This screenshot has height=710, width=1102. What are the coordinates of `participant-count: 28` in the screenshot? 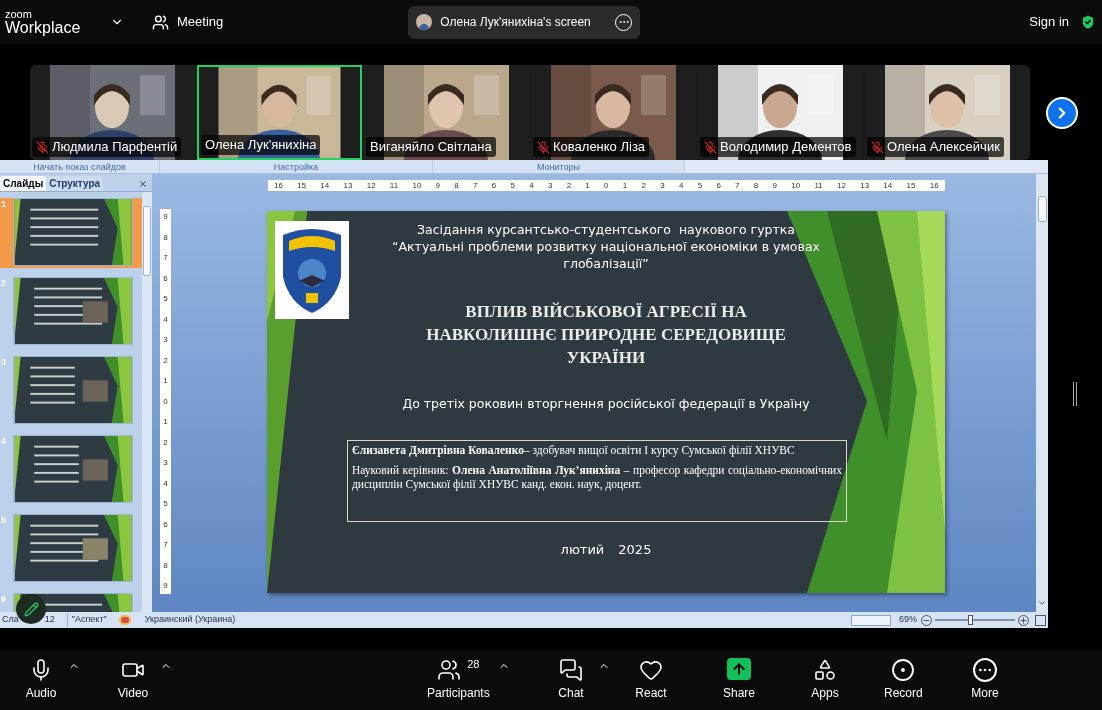 It's located at (473, 664).